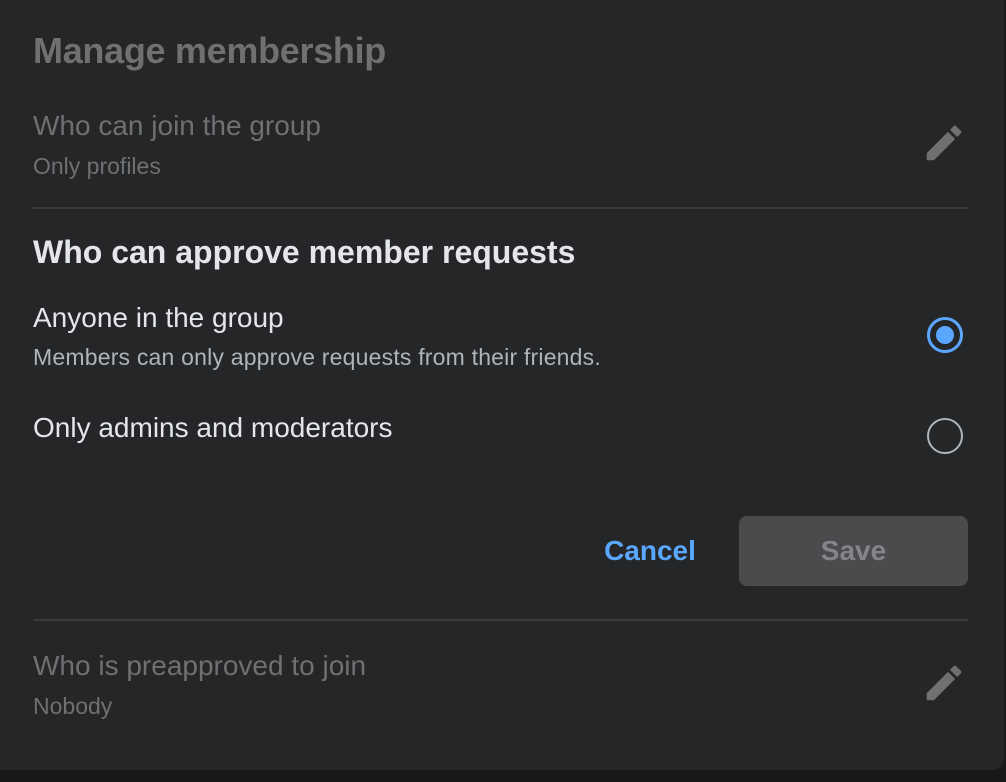  Describe the element at coordinates (97, 166) in the screenshot. I see `join-setting-value: Only profiles` at that location.